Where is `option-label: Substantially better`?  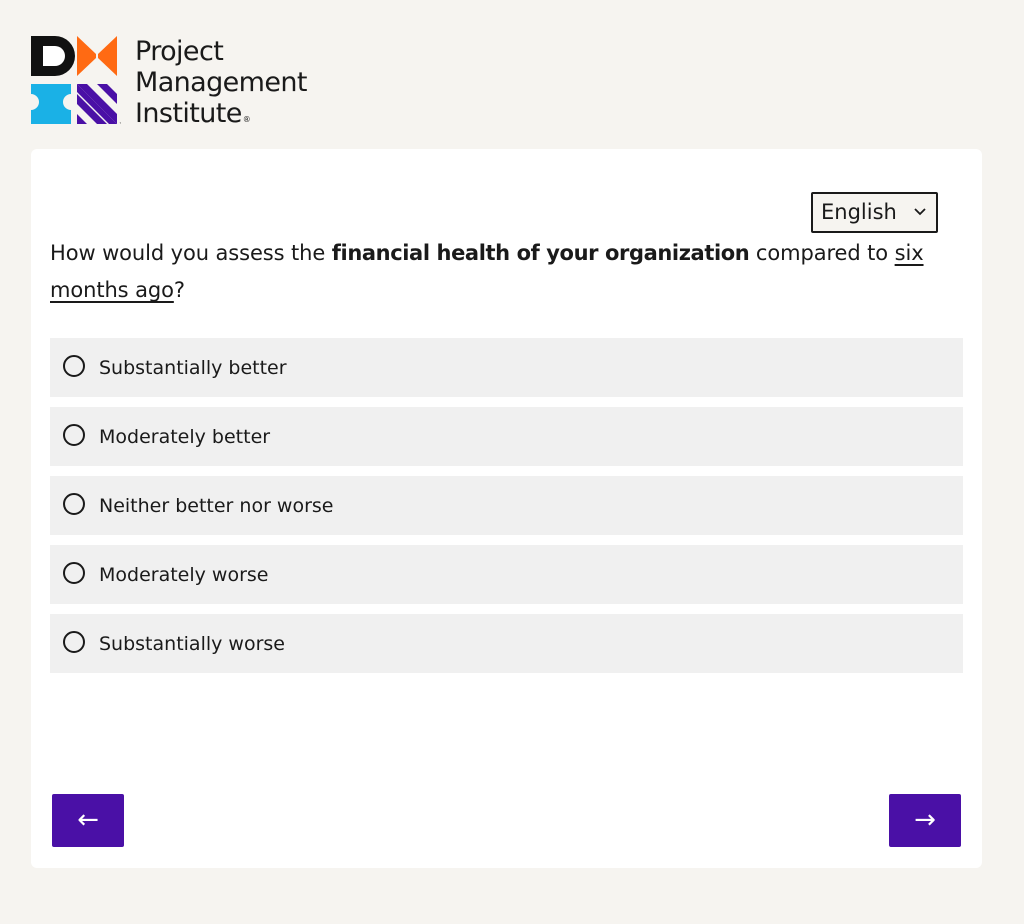 option-label: Substantially better is located at coordinates (193, 368).